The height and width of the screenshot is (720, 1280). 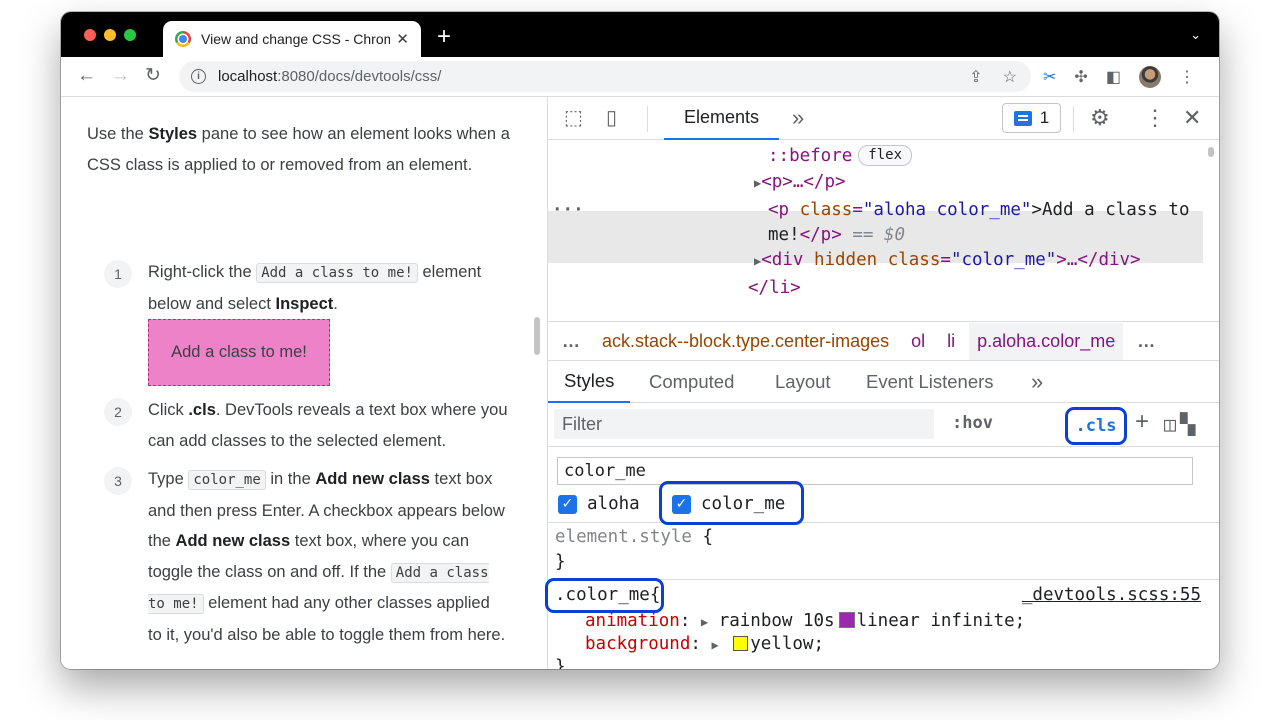 What do you see at coordinates (1046, 341) in the screenshot?
I see `breadcrumb-item-selected: p.aloha.color_me` at bounding box center [1046, 341].